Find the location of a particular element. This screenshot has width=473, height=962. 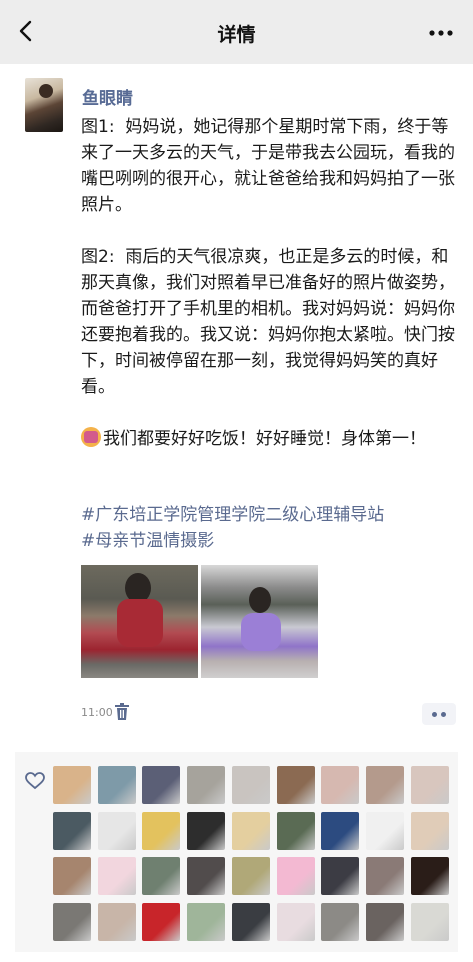

top-bar: 详情 is located at coordinates (236, 32).